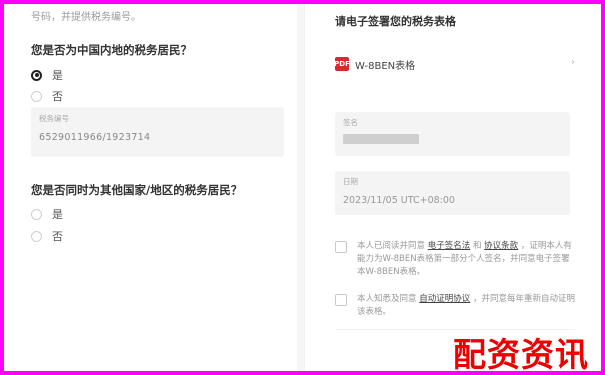  I want to click on pdf-icon: PDF, so click(342, 64).